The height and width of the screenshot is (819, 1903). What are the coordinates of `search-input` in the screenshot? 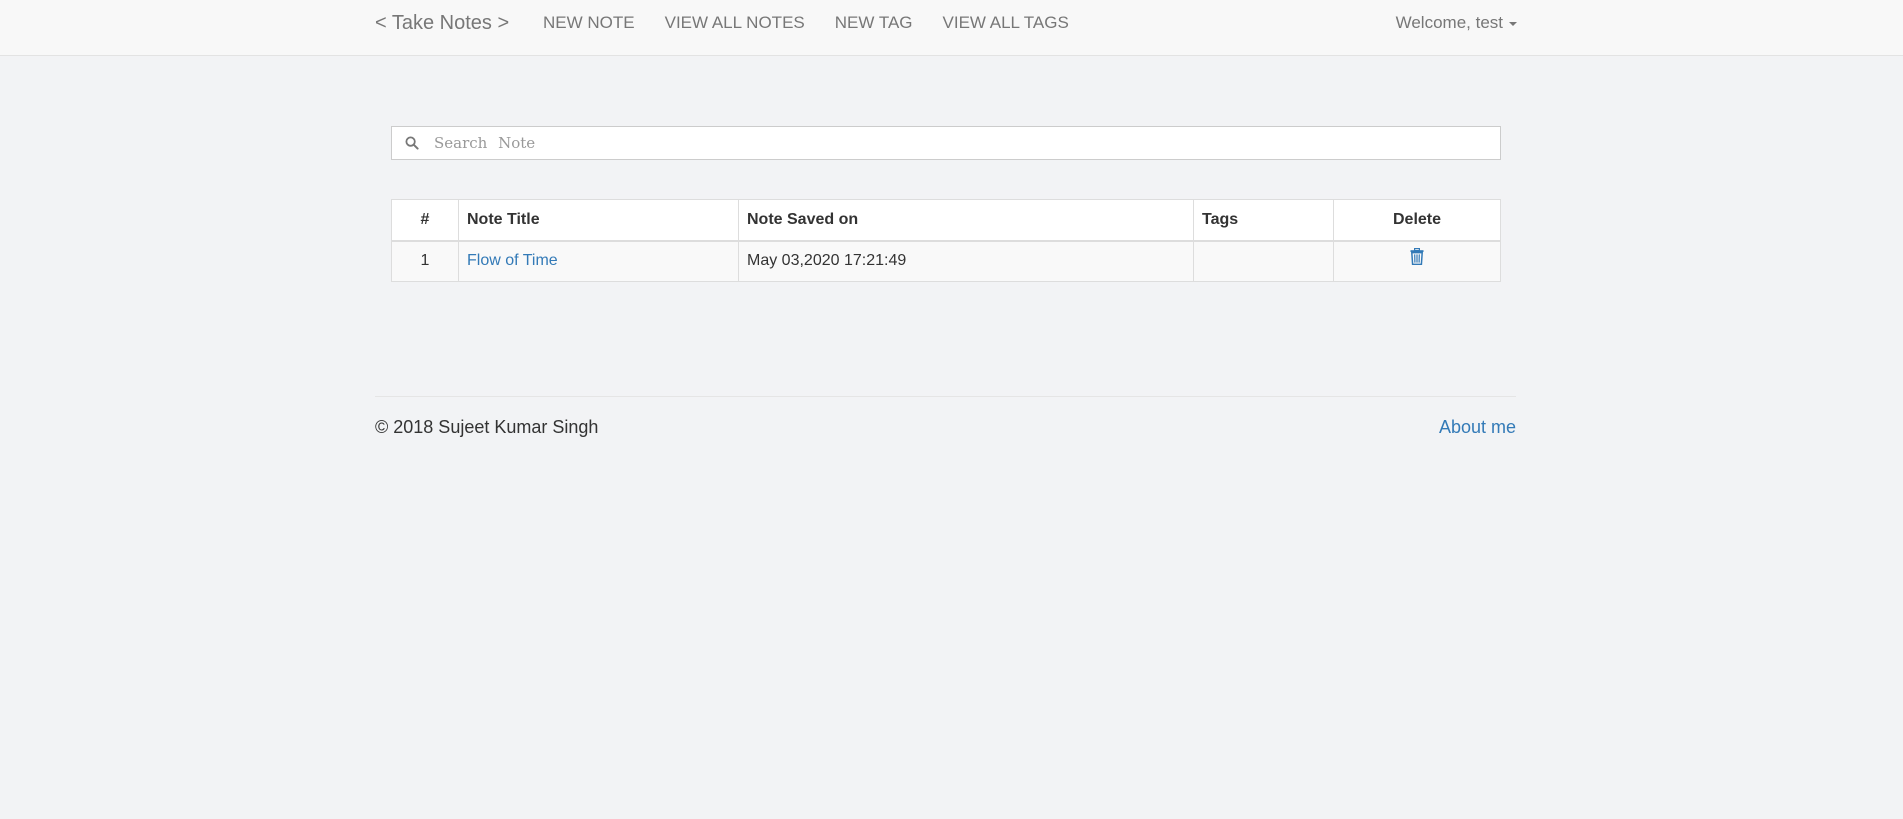 It's located at (966, 143).